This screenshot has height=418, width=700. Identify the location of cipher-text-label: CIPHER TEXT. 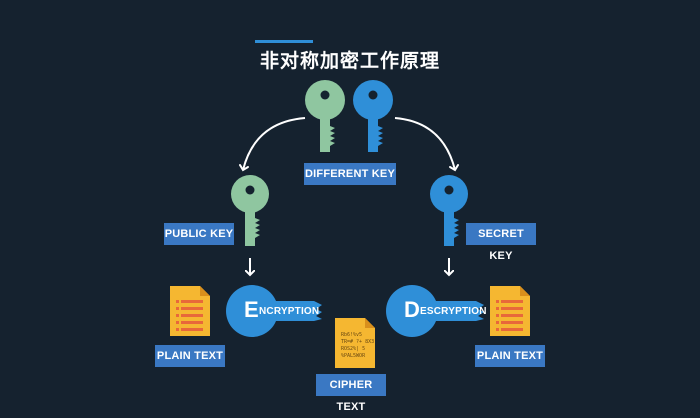
(351, 393).